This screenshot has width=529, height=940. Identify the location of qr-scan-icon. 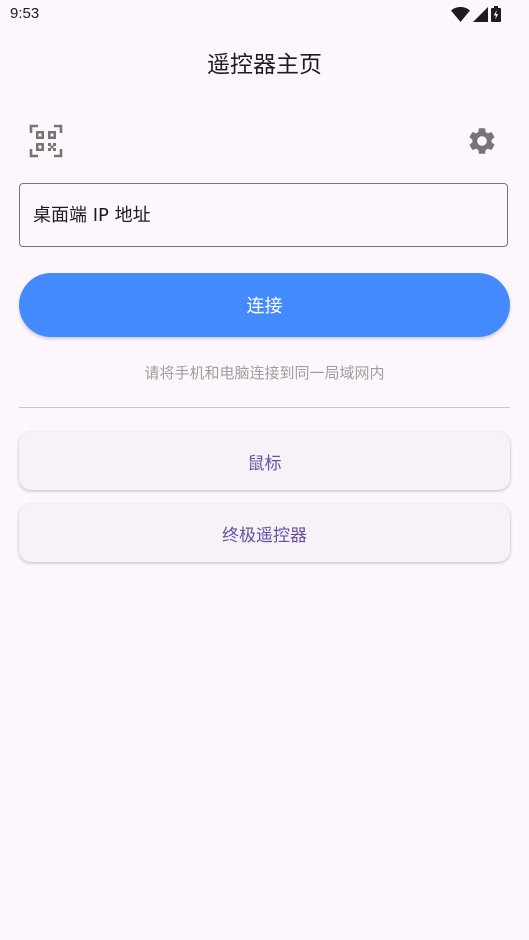
(46, 141).